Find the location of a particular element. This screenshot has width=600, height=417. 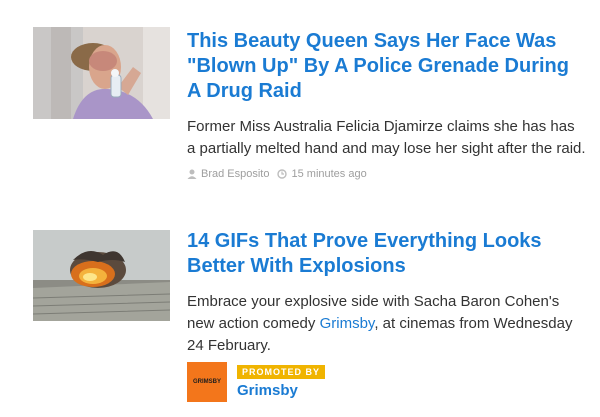

user-icon is located at coordinates (192, 174).